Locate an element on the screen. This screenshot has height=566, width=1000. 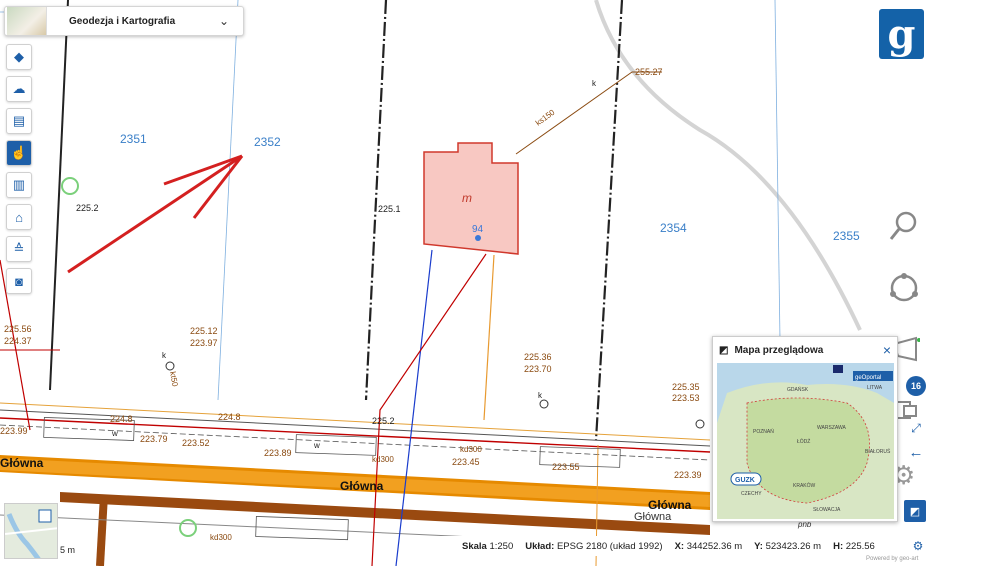
overview-badge: GUZK is located at coordinates (745, 480).